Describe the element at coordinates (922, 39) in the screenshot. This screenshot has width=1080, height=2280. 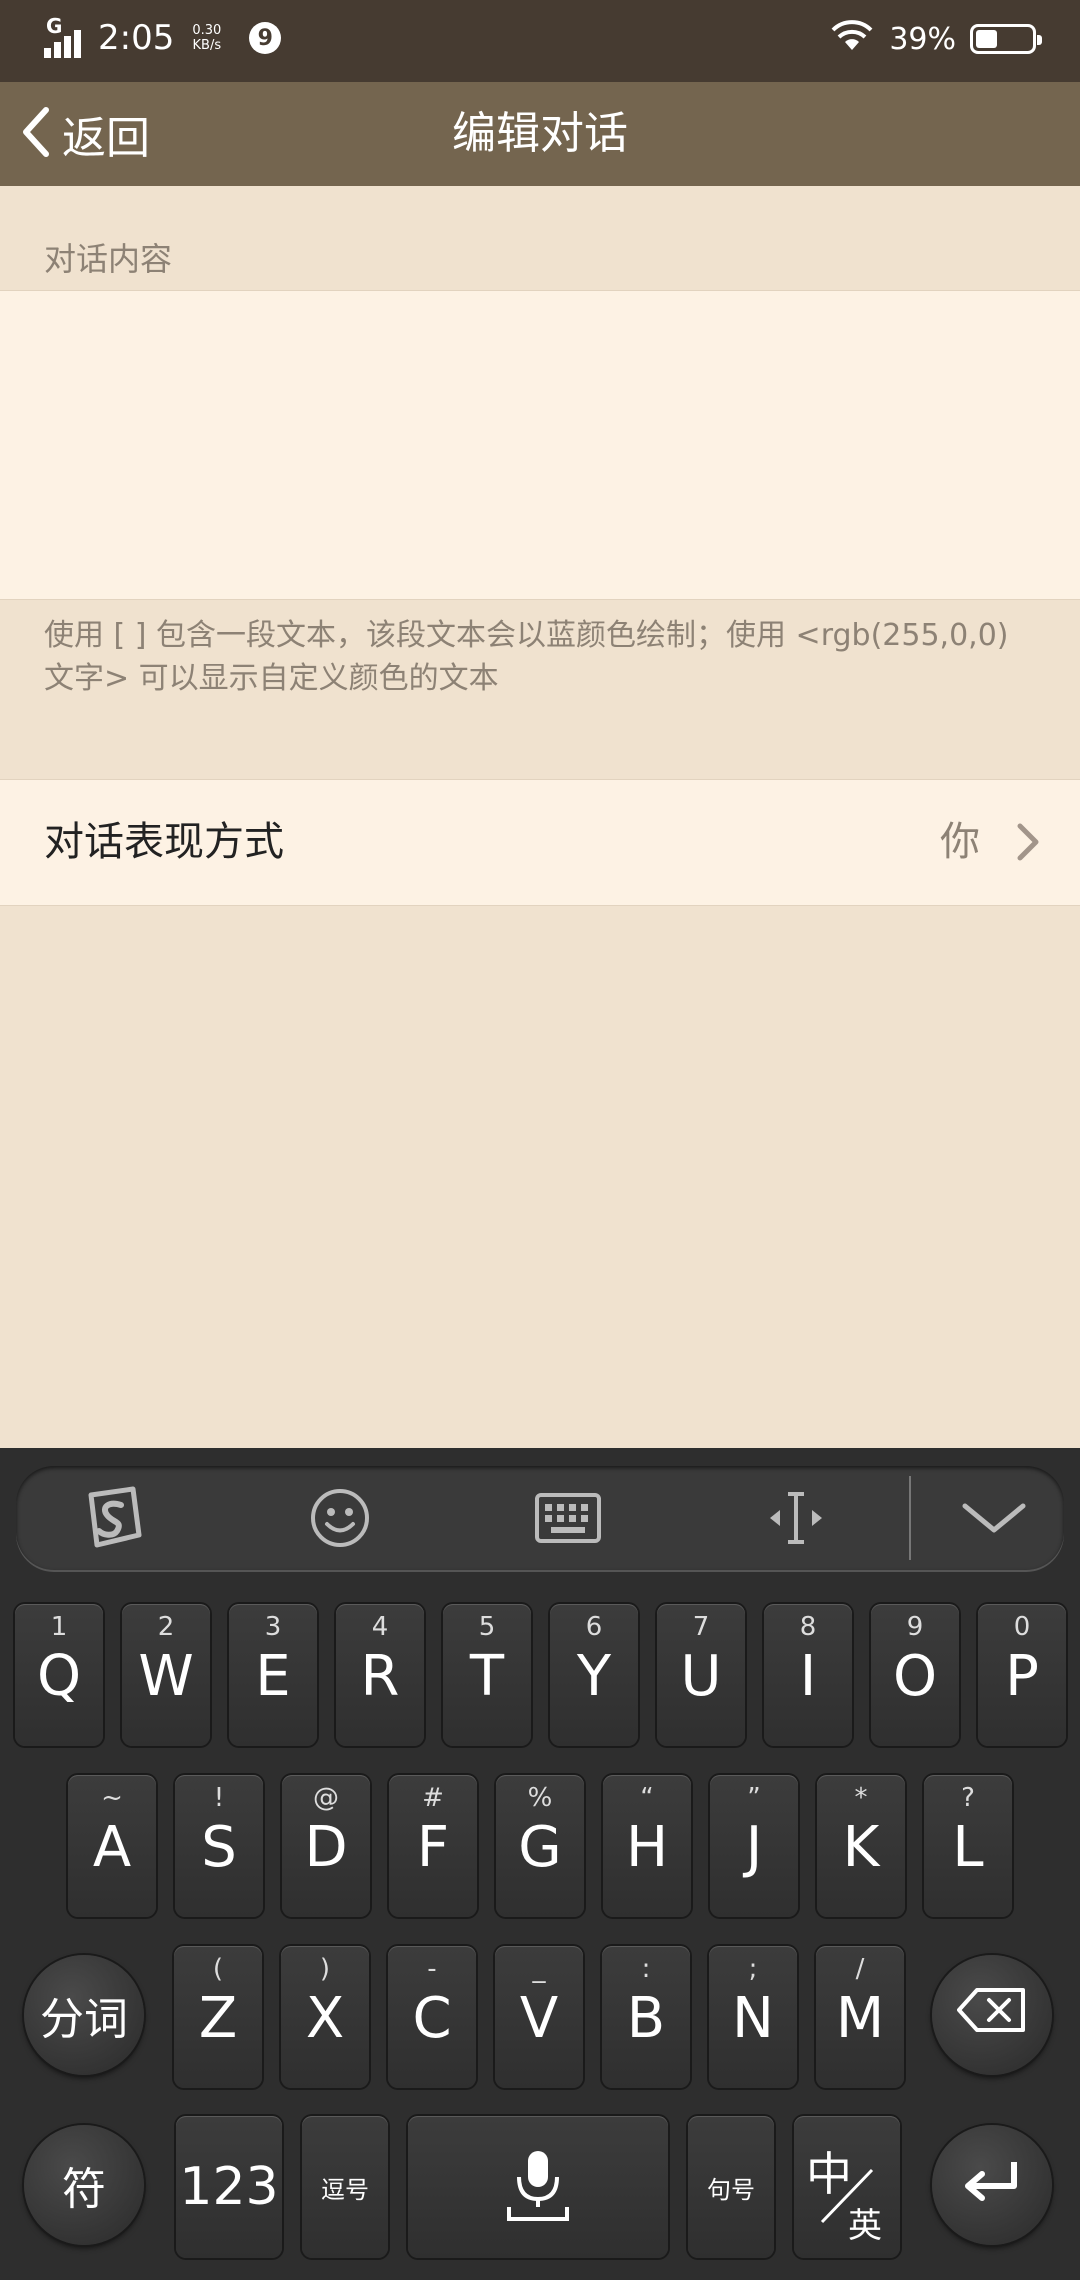
I see `battery-percent: 39%` at that location.